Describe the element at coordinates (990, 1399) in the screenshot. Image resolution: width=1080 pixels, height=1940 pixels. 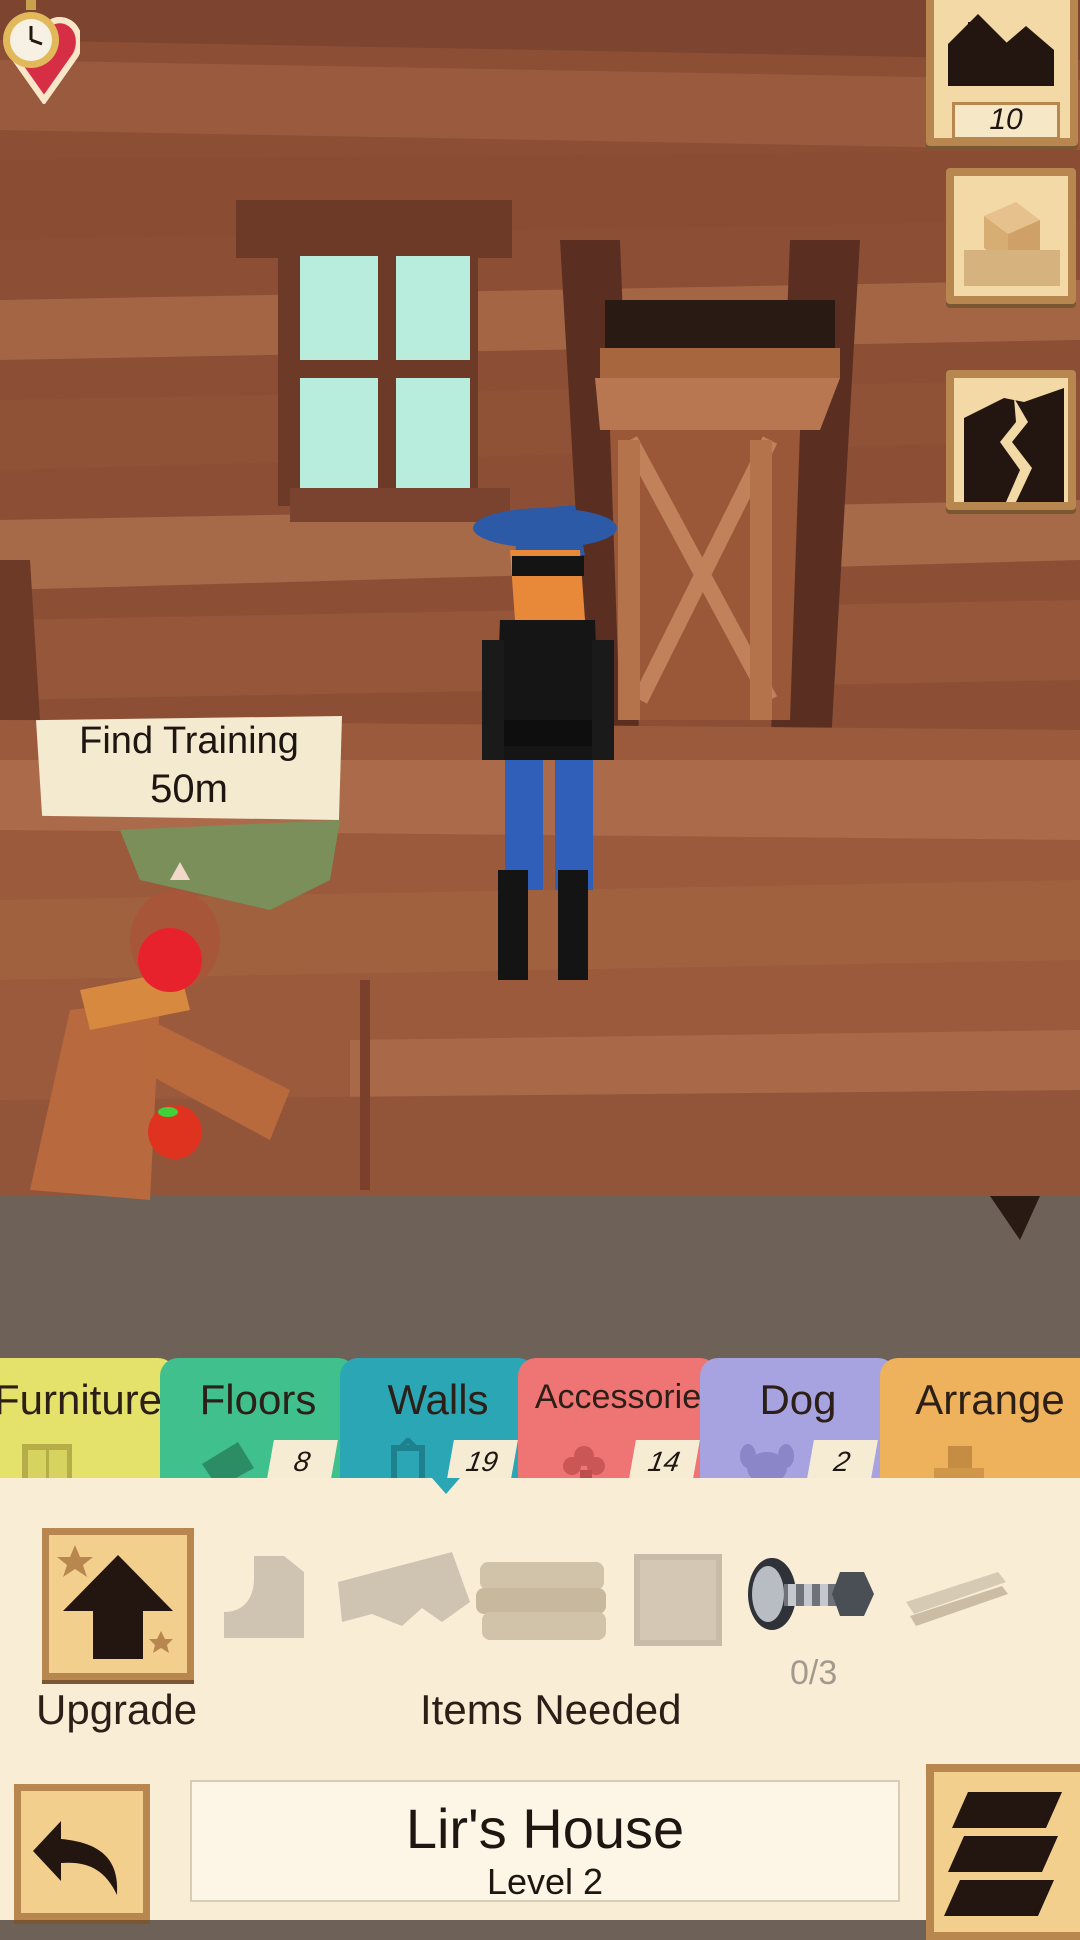
I see `tab-arrange-label: Arrange` at that location.